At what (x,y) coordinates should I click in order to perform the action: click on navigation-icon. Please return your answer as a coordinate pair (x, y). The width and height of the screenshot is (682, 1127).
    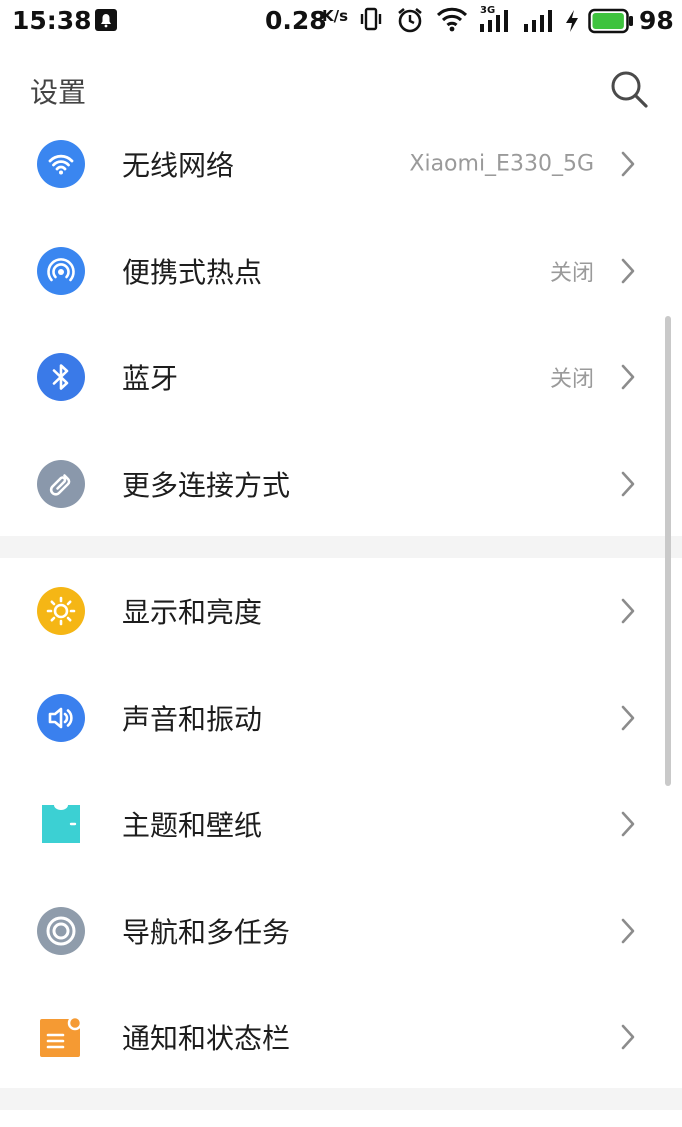
    Looking at the image, I should click on (61, 930).